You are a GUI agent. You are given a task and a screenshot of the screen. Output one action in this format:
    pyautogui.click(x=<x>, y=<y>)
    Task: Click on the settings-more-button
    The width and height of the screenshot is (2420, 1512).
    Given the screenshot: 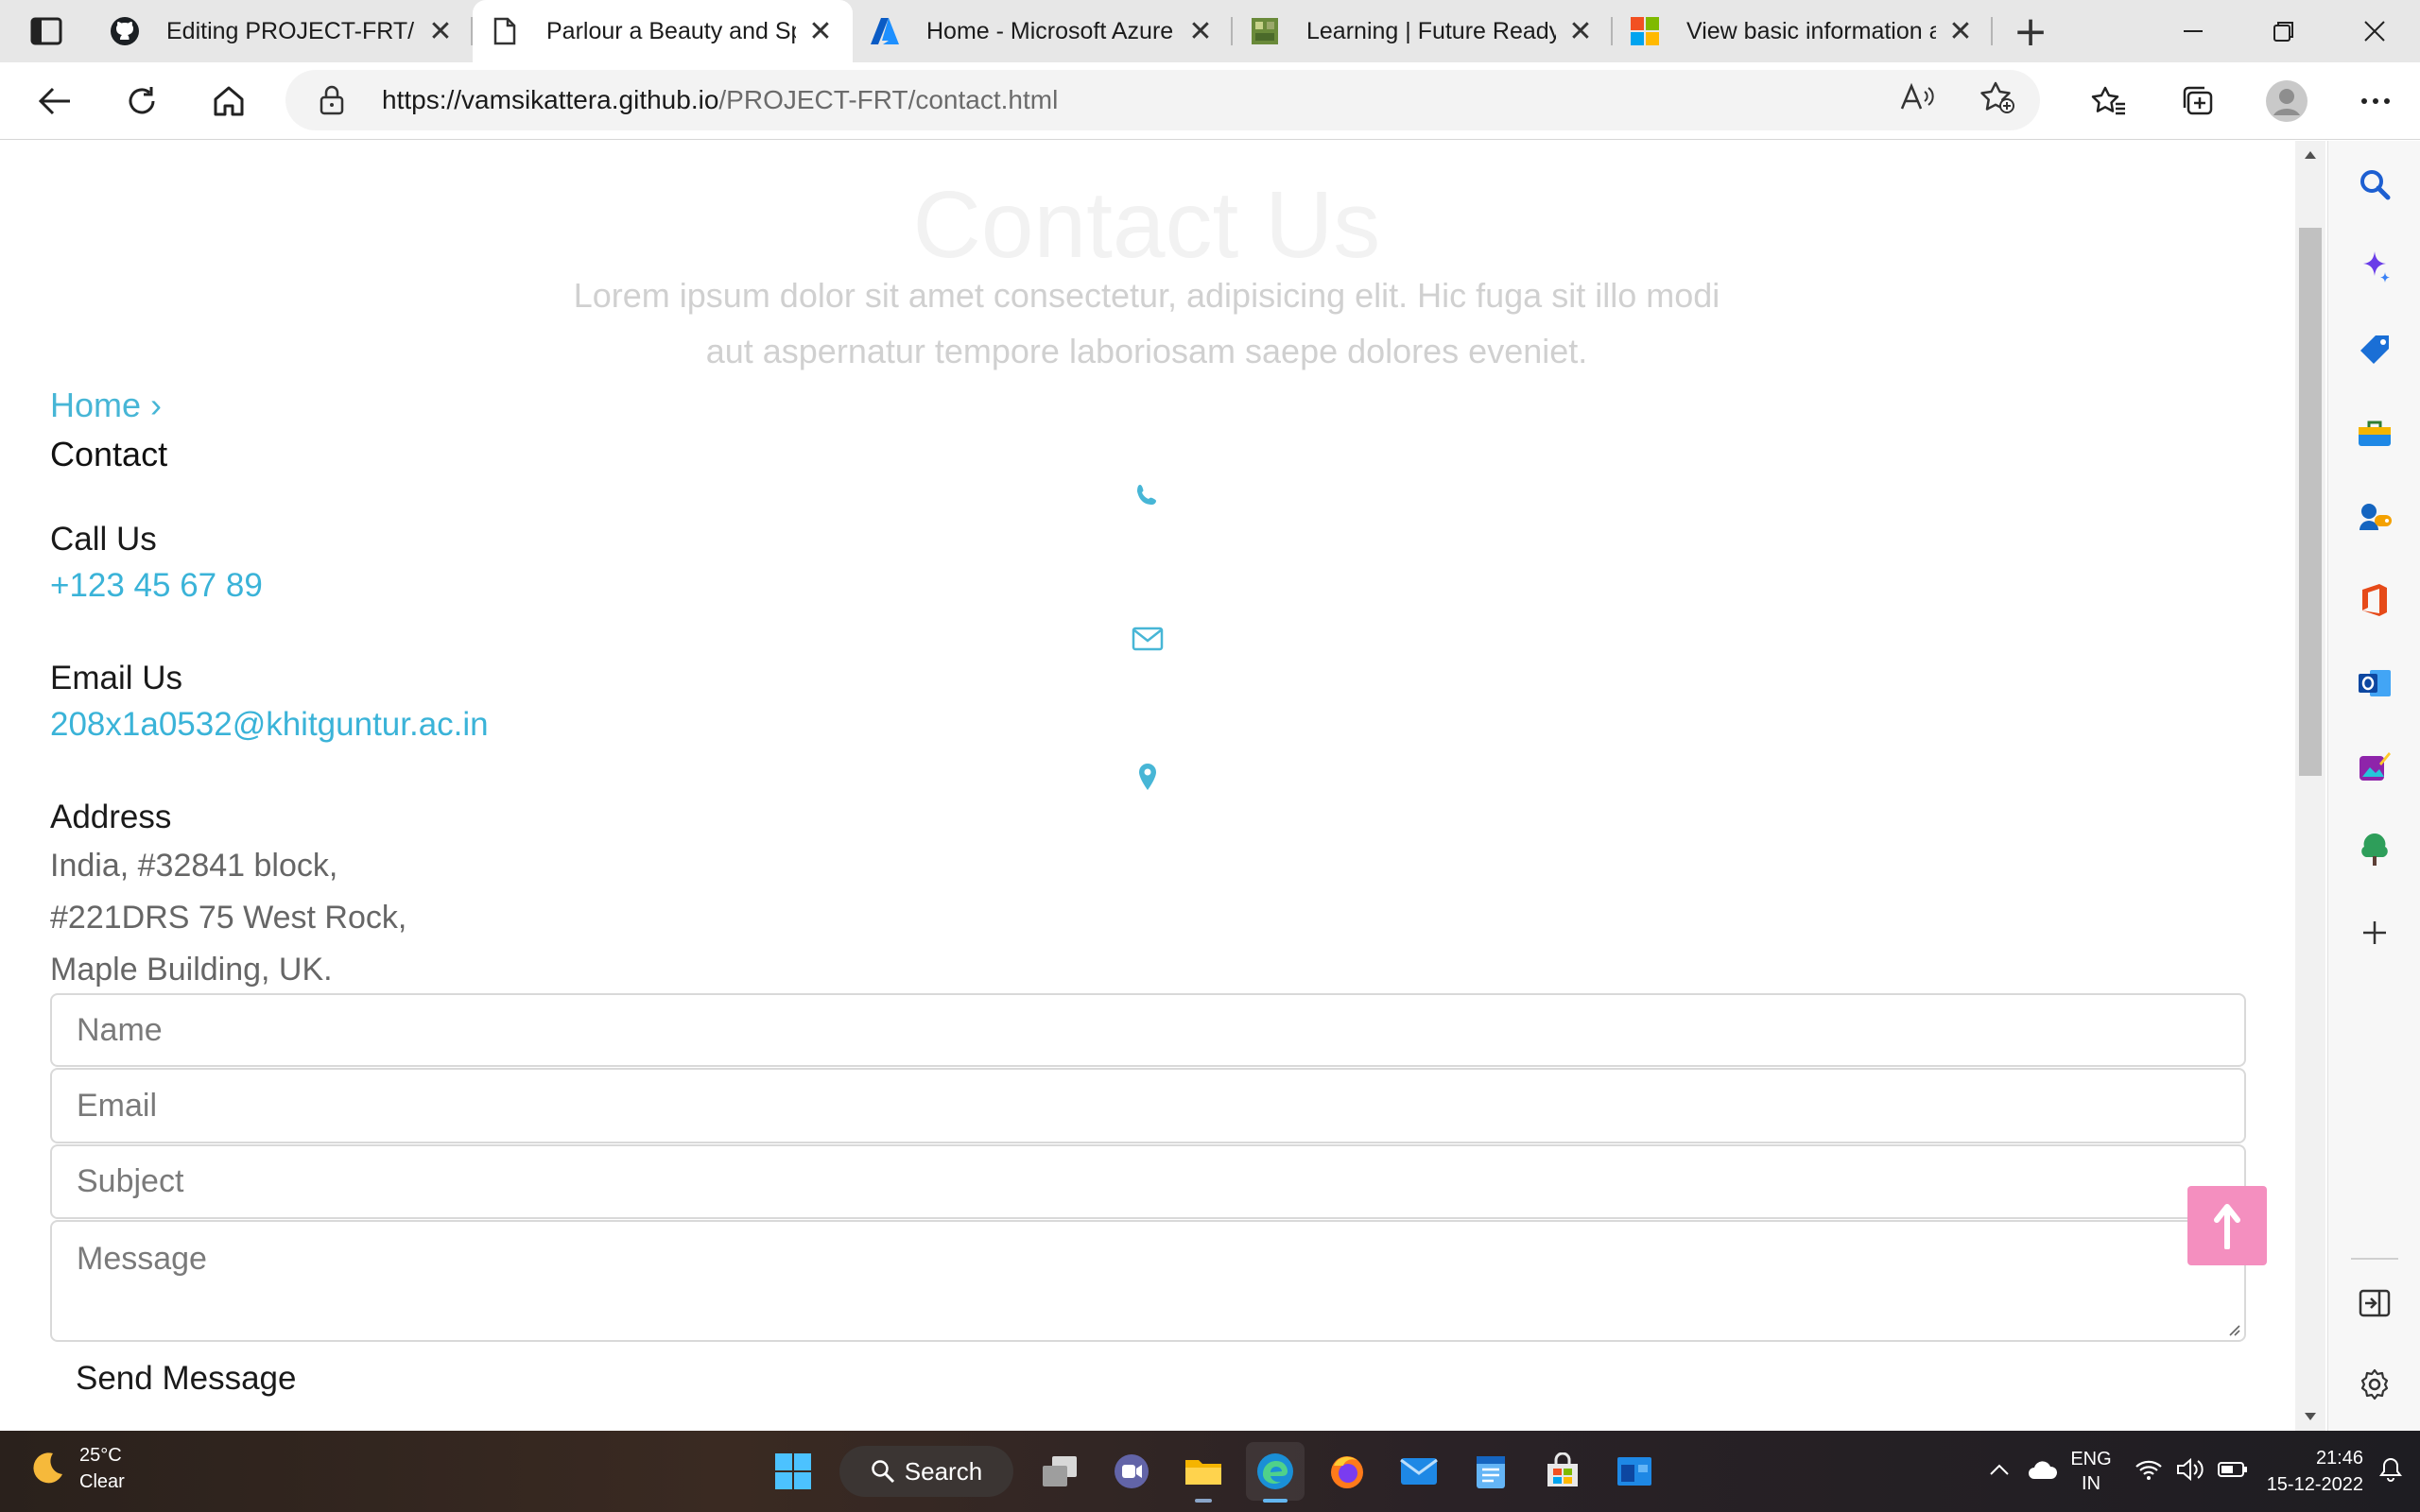 What is the action you would take?
    pyautogui.click(x=2375, y=101)
    